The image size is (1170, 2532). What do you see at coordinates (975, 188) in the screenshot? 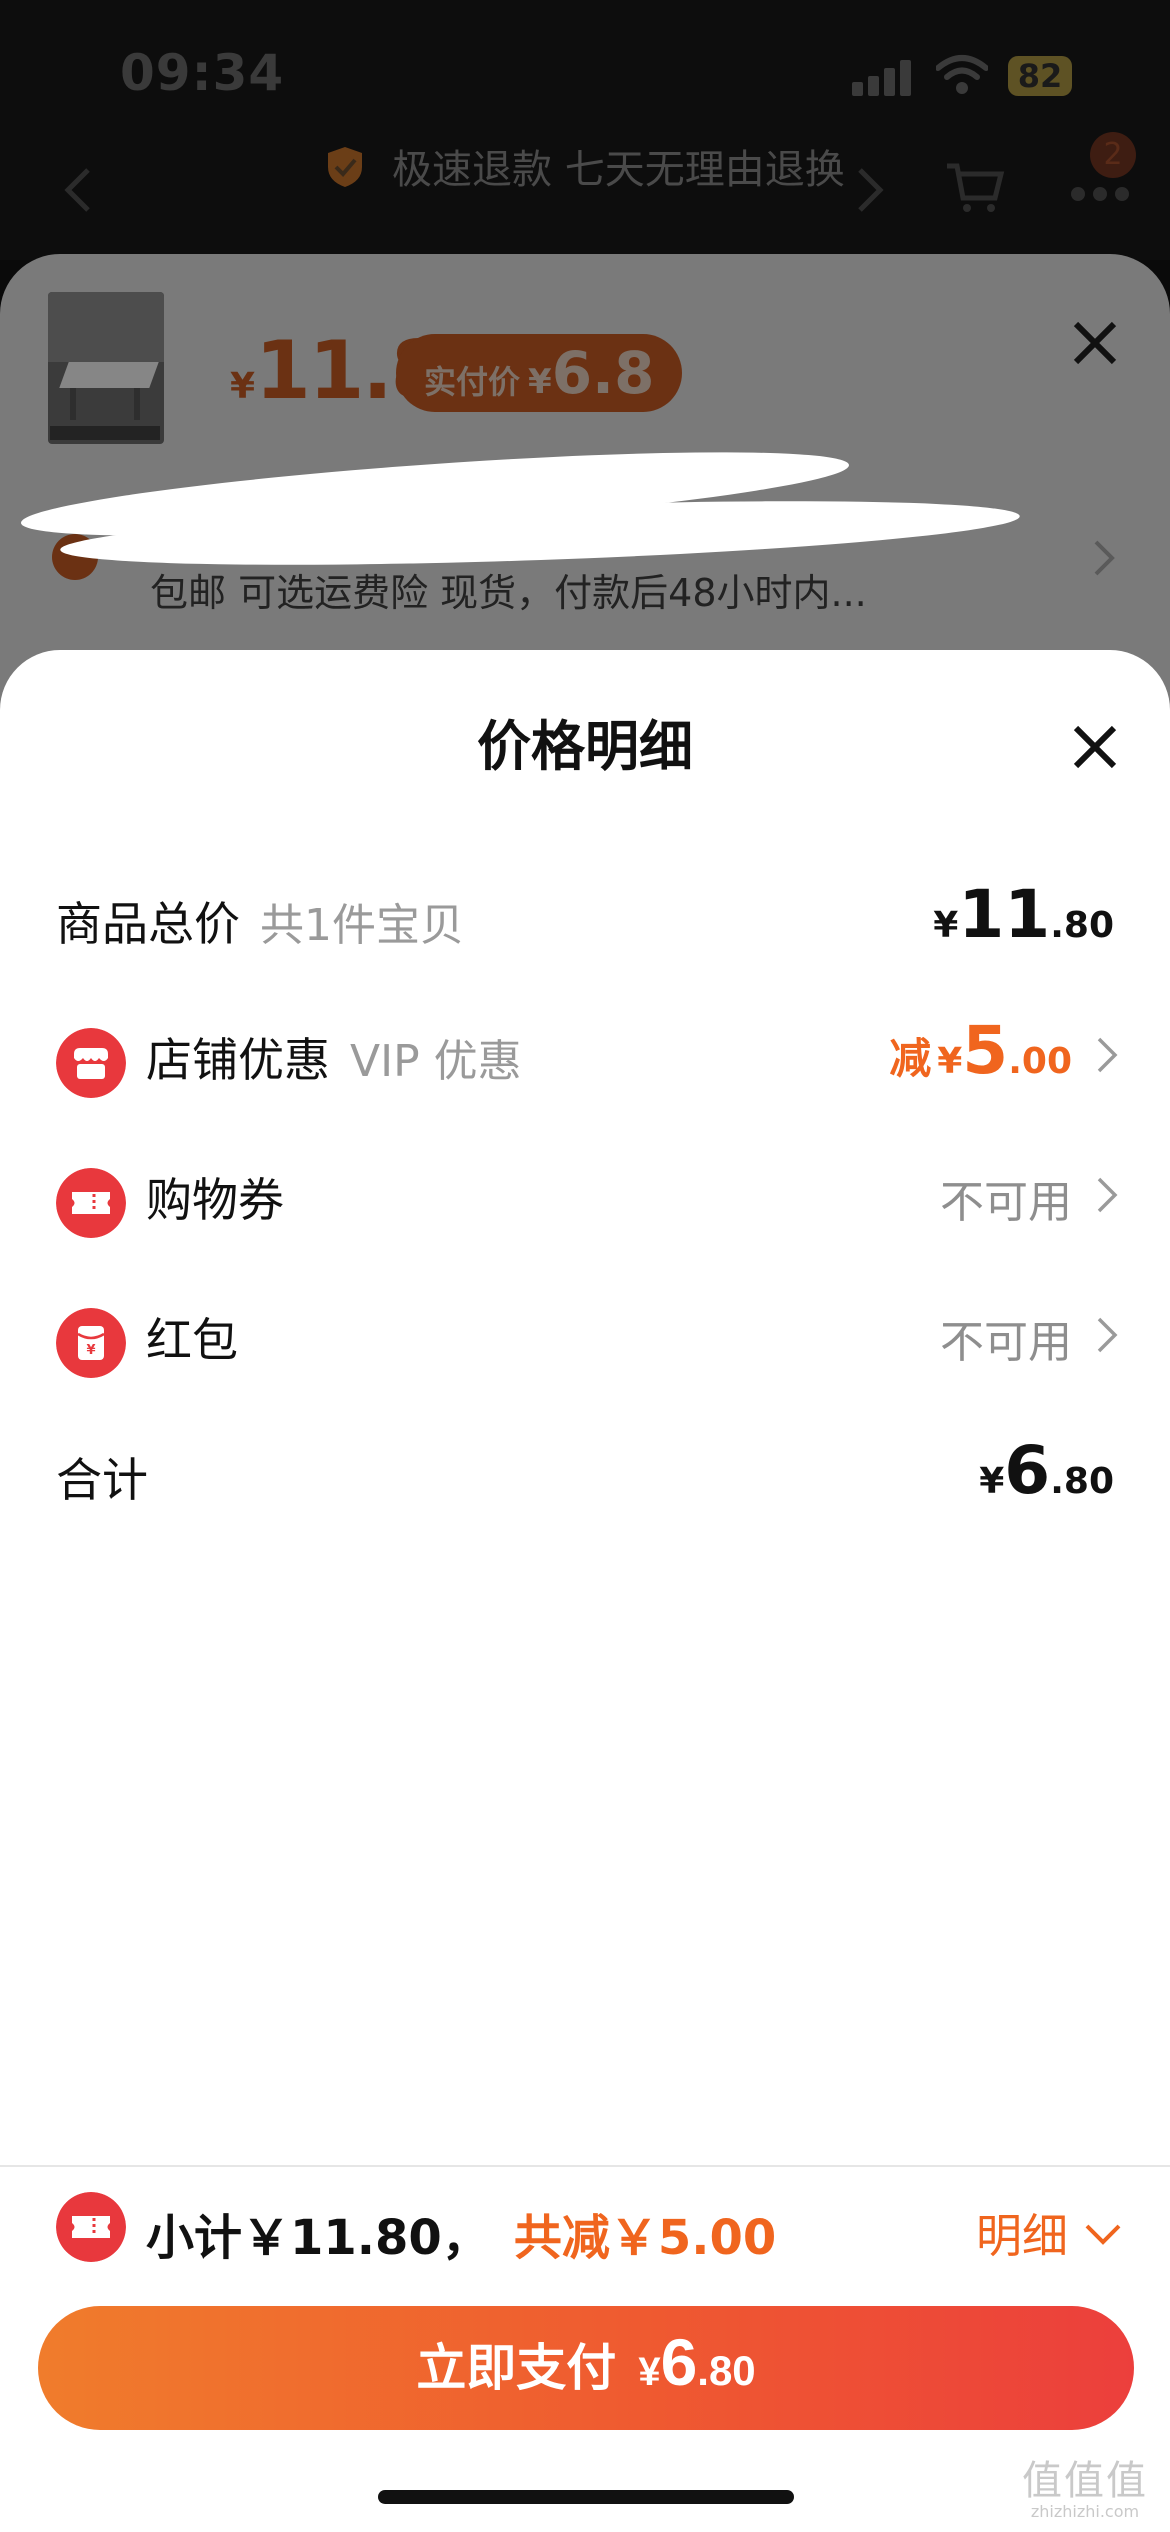
I see `cart-icon` at bounding box center [975, 188].